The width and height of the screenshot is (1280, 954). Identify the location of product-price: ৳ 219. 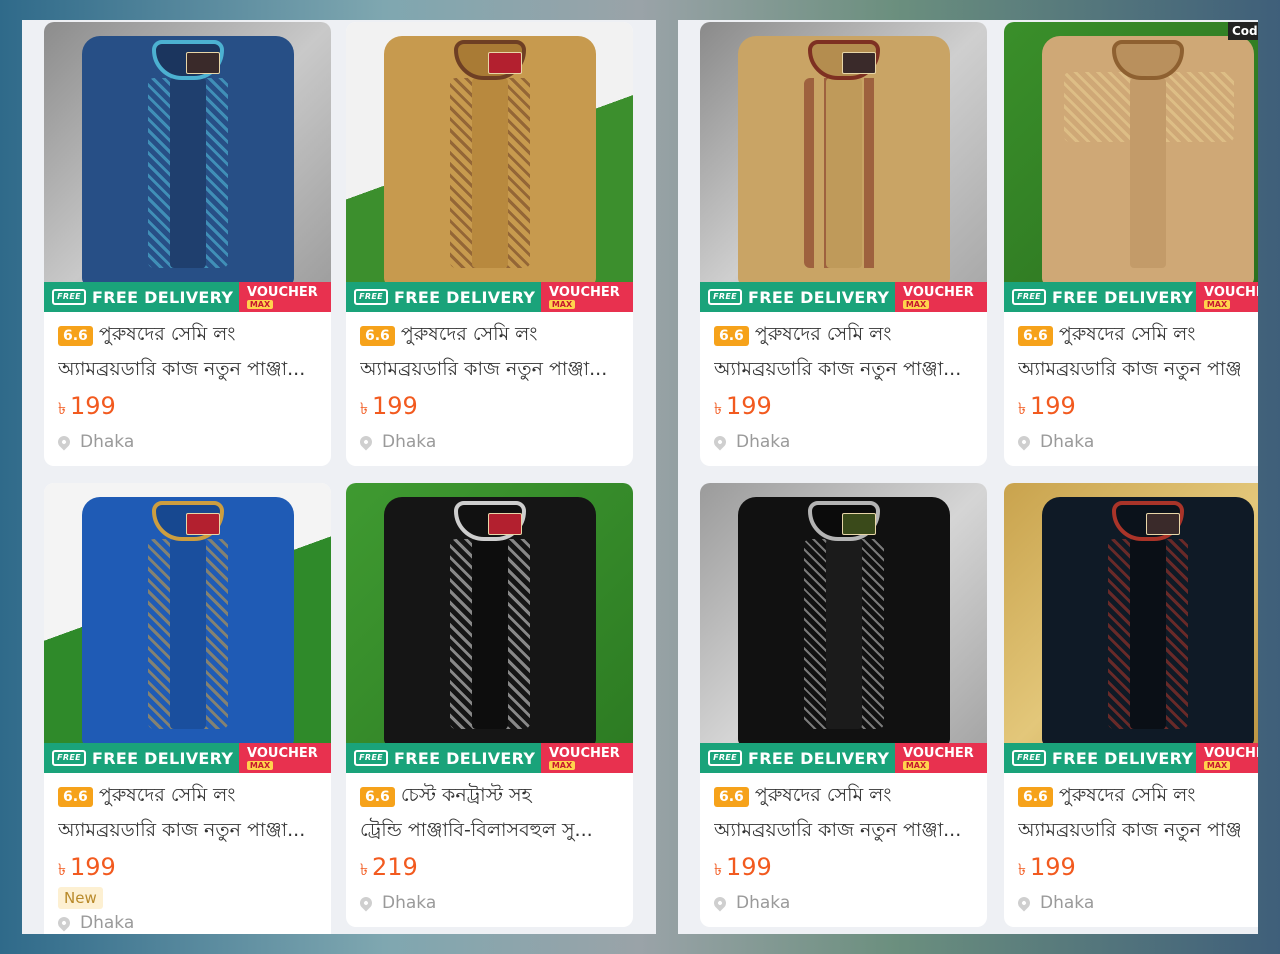
(389, 867).